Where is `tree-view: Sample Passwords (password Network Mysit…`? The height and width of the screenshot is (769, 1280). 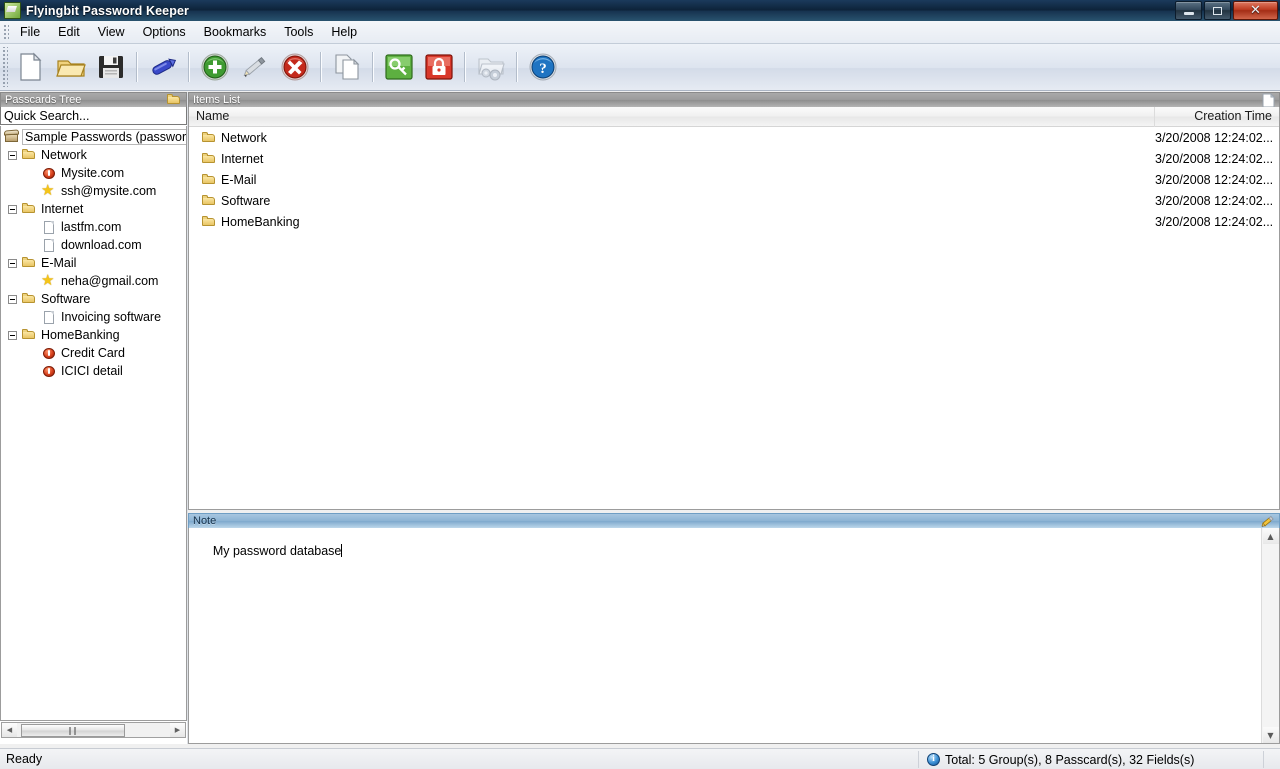
tree-view: Sample Passwords (password Network Mysit… is located at coordinates (93, 423).